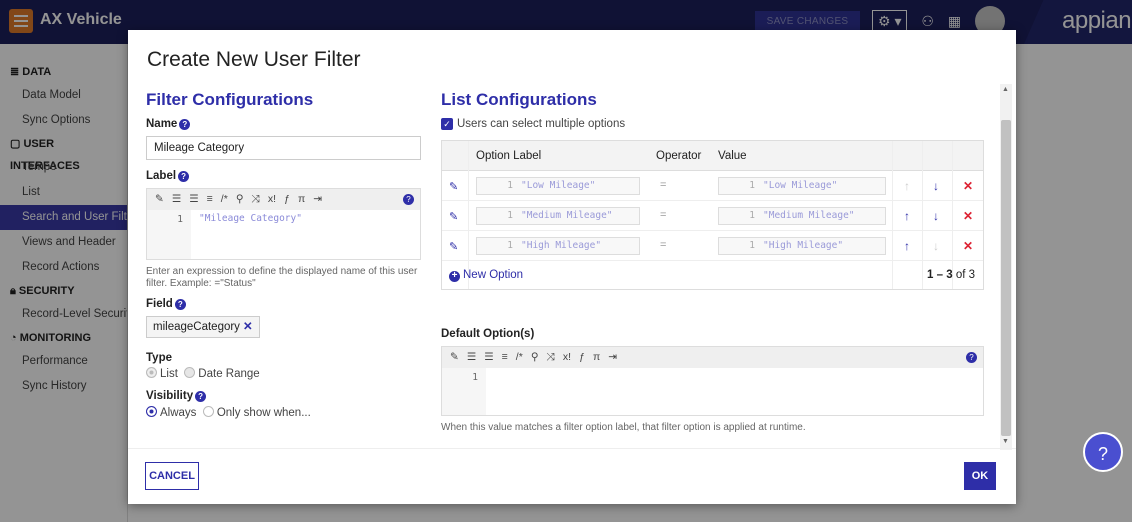 This screenshot has height=522, width=1132. Describe the element at coordinates (230, 99) in the screenshot. I see `filter-config-title: Filter Configurations` at that location.